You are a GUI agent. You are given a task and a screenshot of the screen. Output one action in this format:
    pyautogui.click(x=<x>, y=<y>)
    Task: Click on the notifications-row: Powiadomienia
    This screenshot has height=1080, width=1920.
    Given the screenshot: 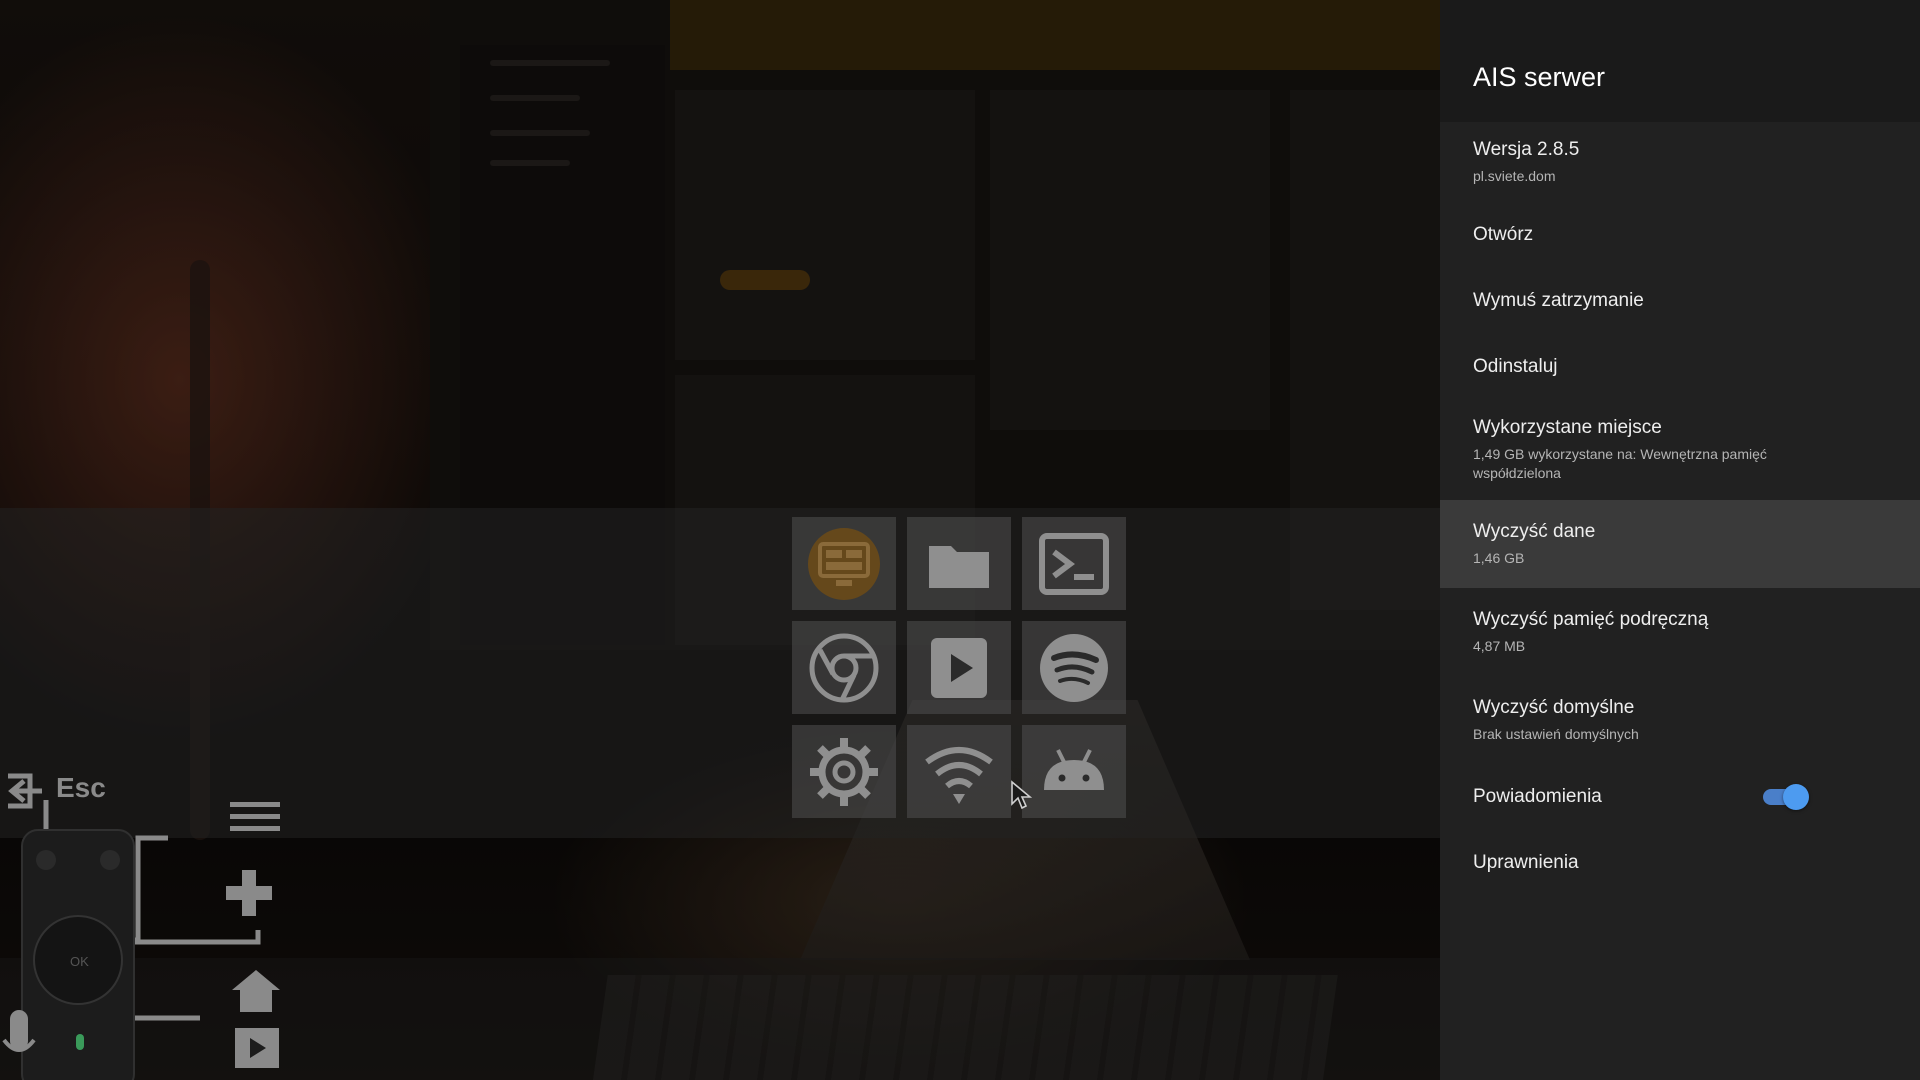 What is the action you would take?
    pyautogui.click(x=1680, y=797)
    